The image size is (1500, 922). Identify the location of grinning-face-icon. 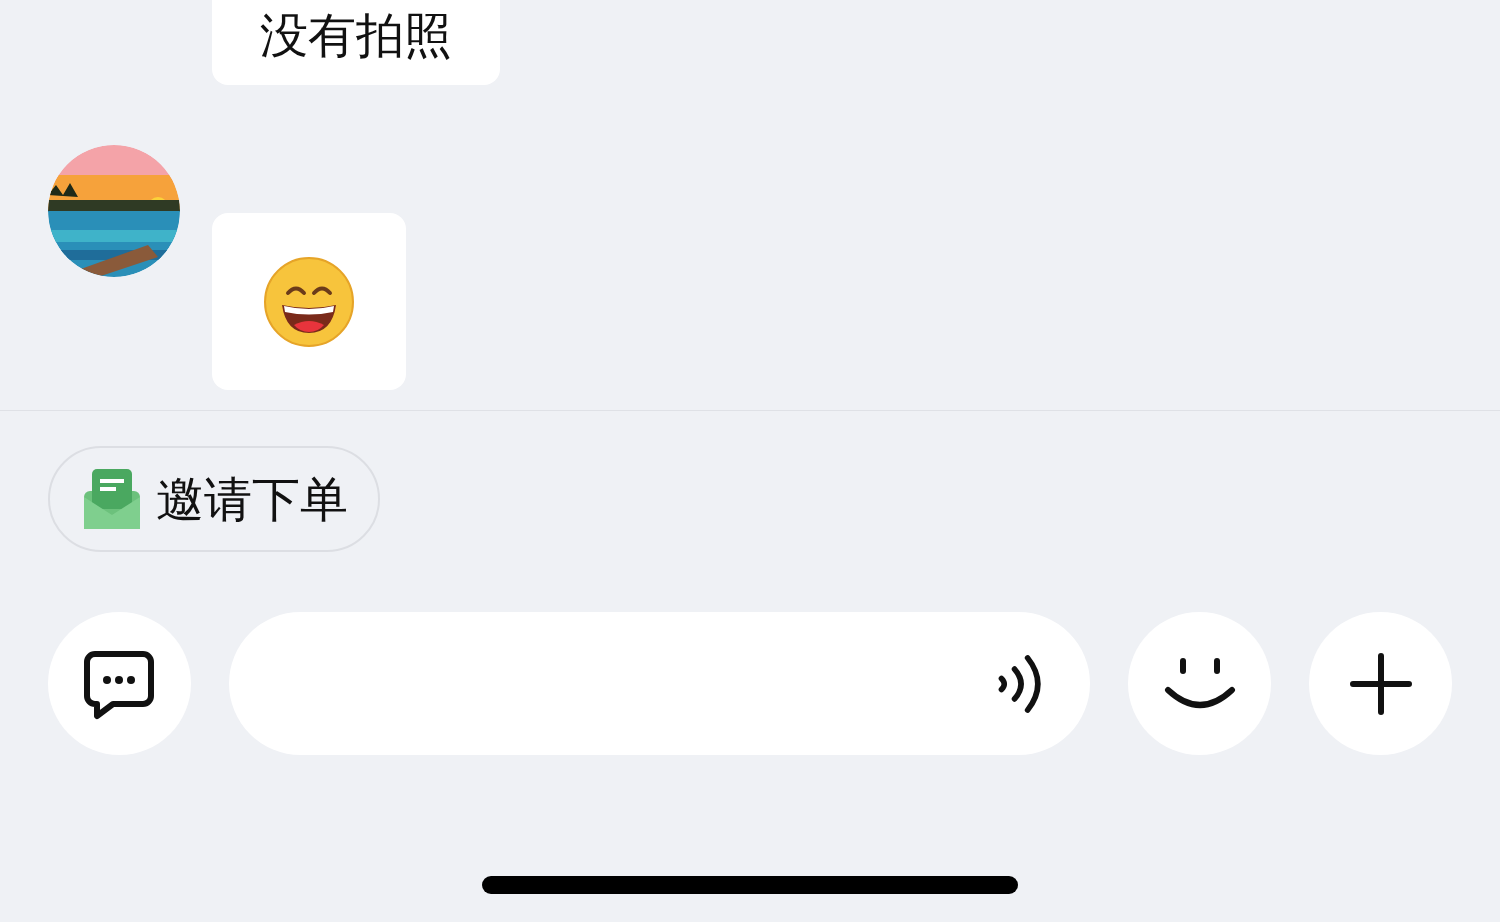
(309, 301).